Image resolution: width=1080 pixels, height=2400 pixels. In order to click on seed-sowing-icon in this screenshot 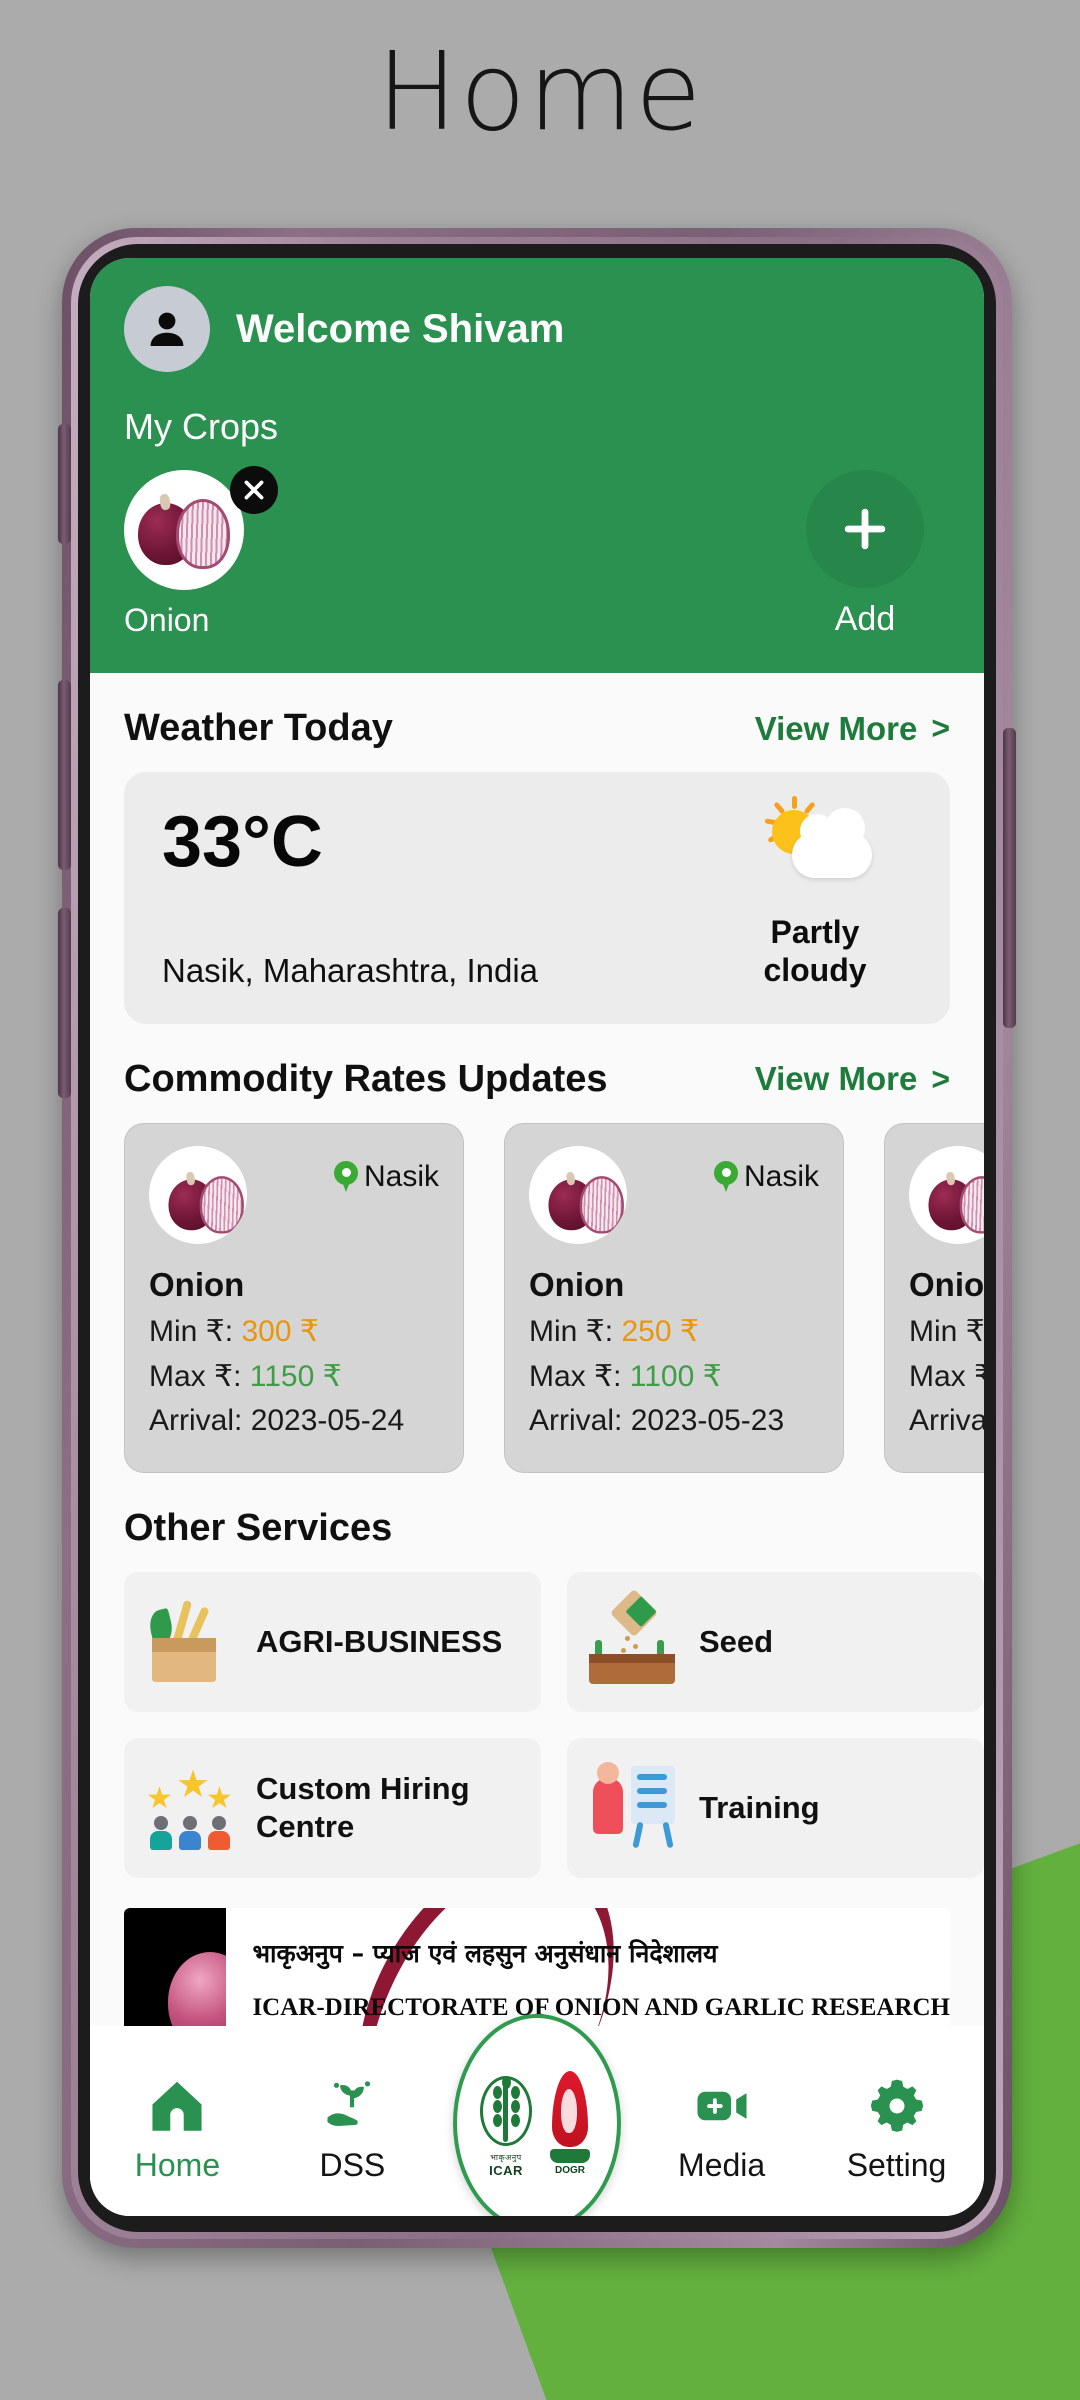, I will do `click(633, 1639)`.